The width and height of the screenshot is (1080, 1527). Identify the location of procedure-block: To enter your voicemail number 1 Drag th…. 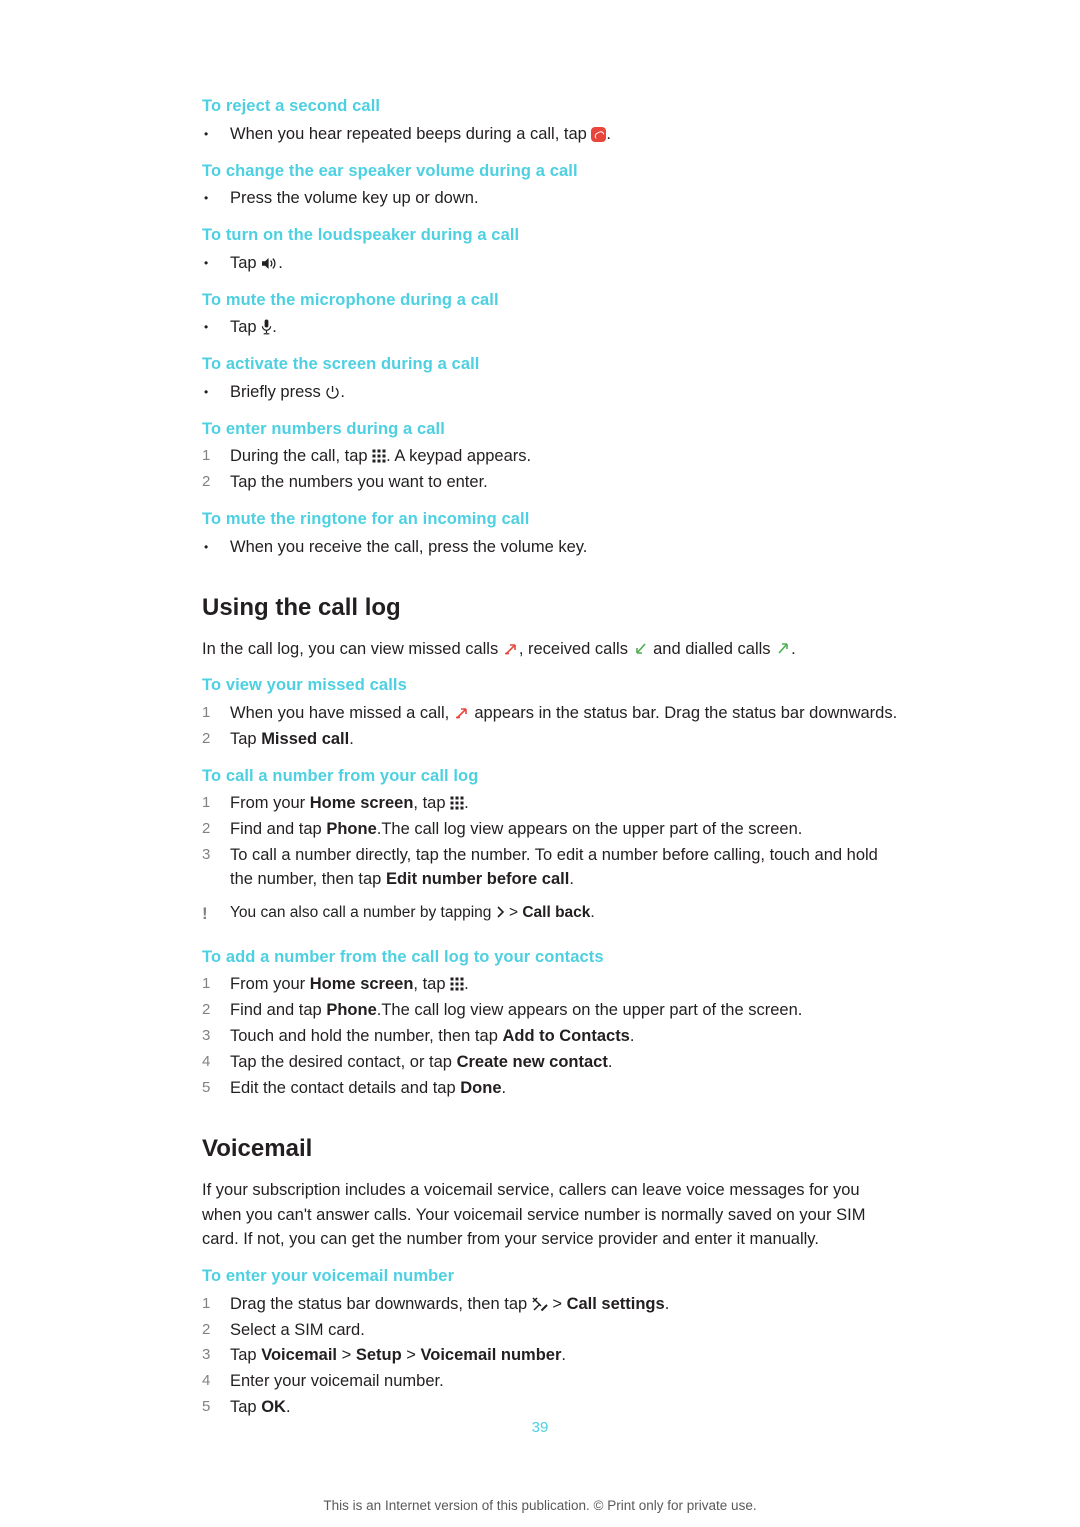
(552, 1343).